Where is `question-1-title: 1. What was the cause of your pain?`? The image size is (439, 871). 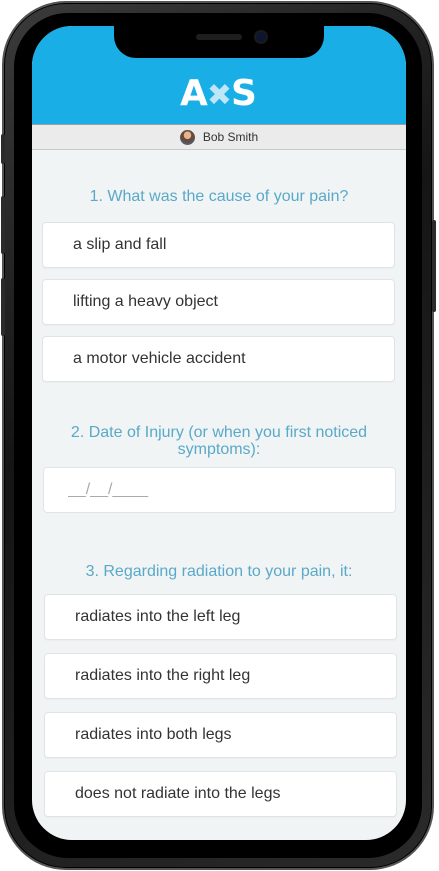 question-1-title: 1. What was the cause of your pain? is located at coordinates (219, 196).